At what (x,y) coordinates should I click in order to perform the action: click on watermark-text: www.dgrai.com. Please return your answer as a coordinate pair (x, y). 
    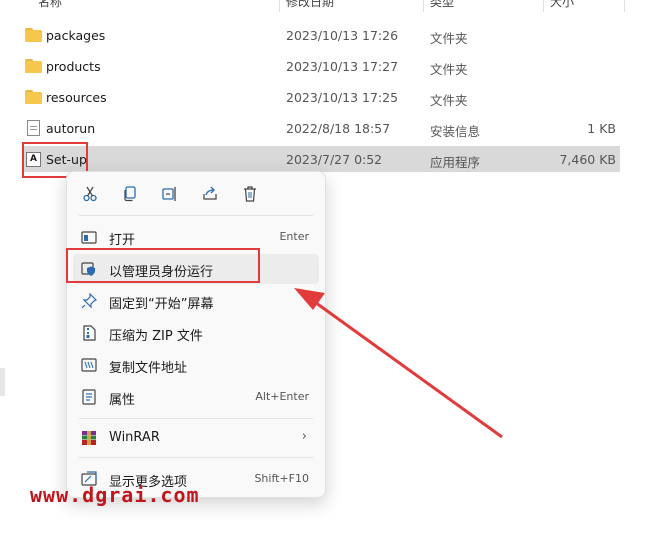
    Looking at the image, I should click on (115, 495).